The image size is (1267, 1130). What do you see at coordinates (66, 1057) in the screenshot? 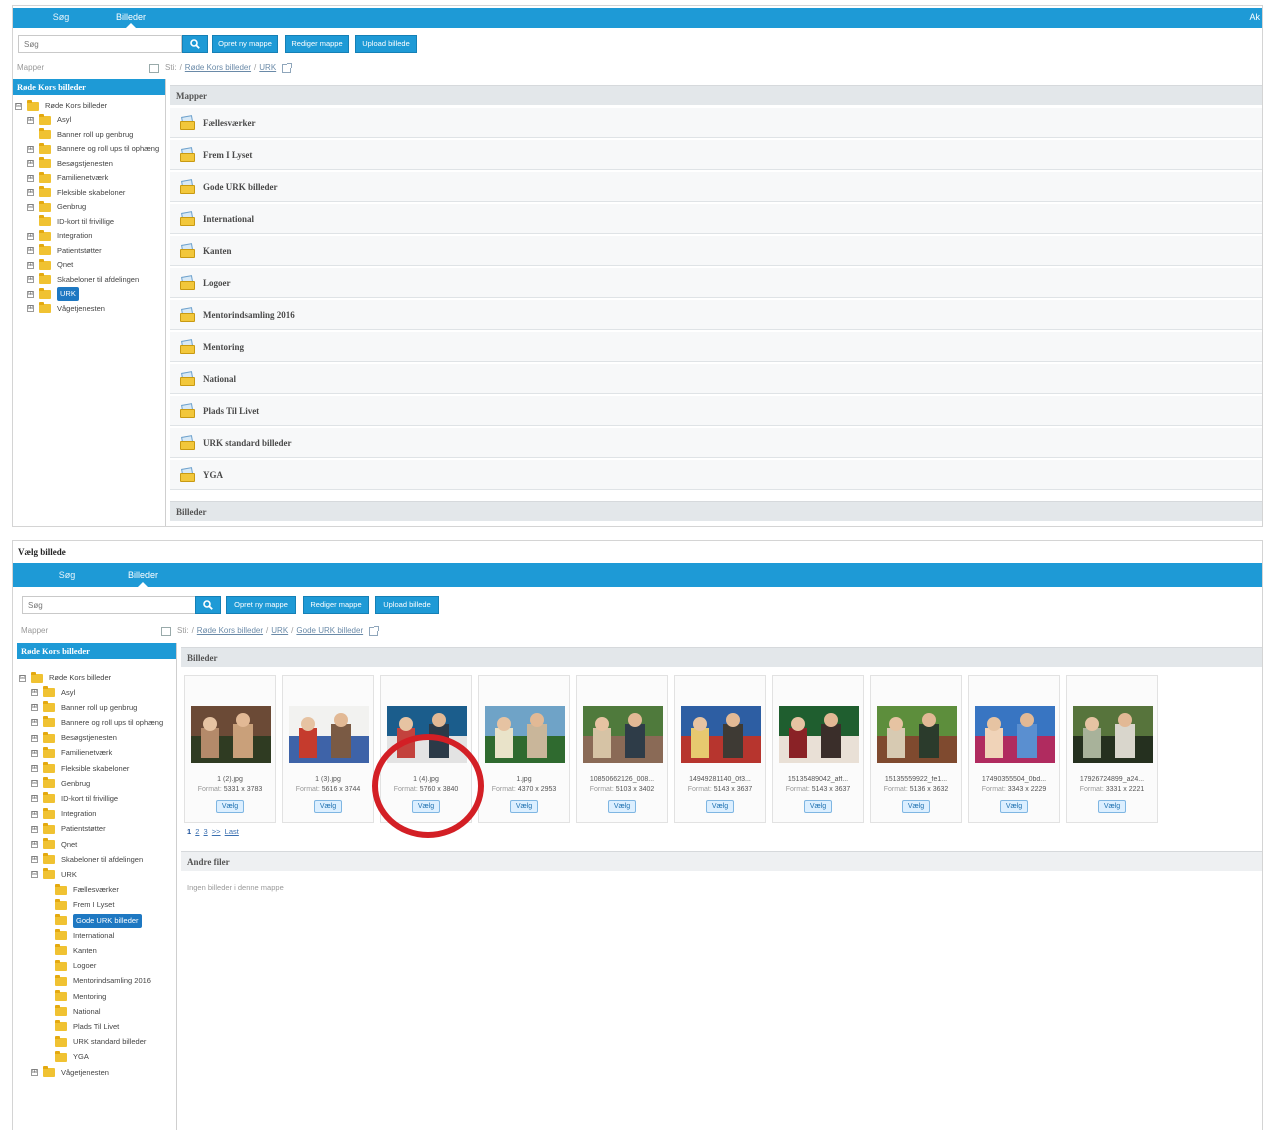
I see `tree-item-urk-child: YGA` at bounding box center [66, 1057].